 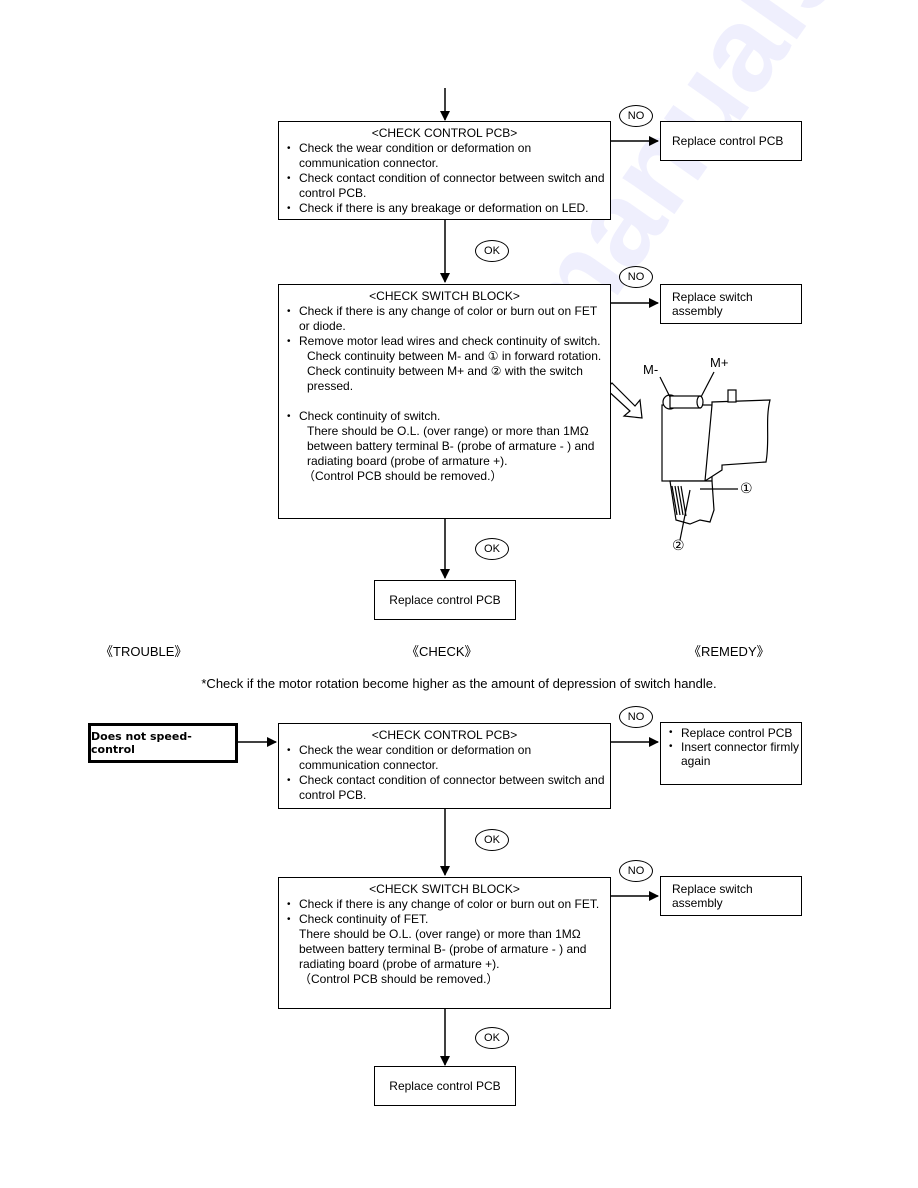 What do you see at coordinates (370, 416) in the screenshot?
I see `check-item-text: Check continuity of switch.` at bounding box center [370, 416].